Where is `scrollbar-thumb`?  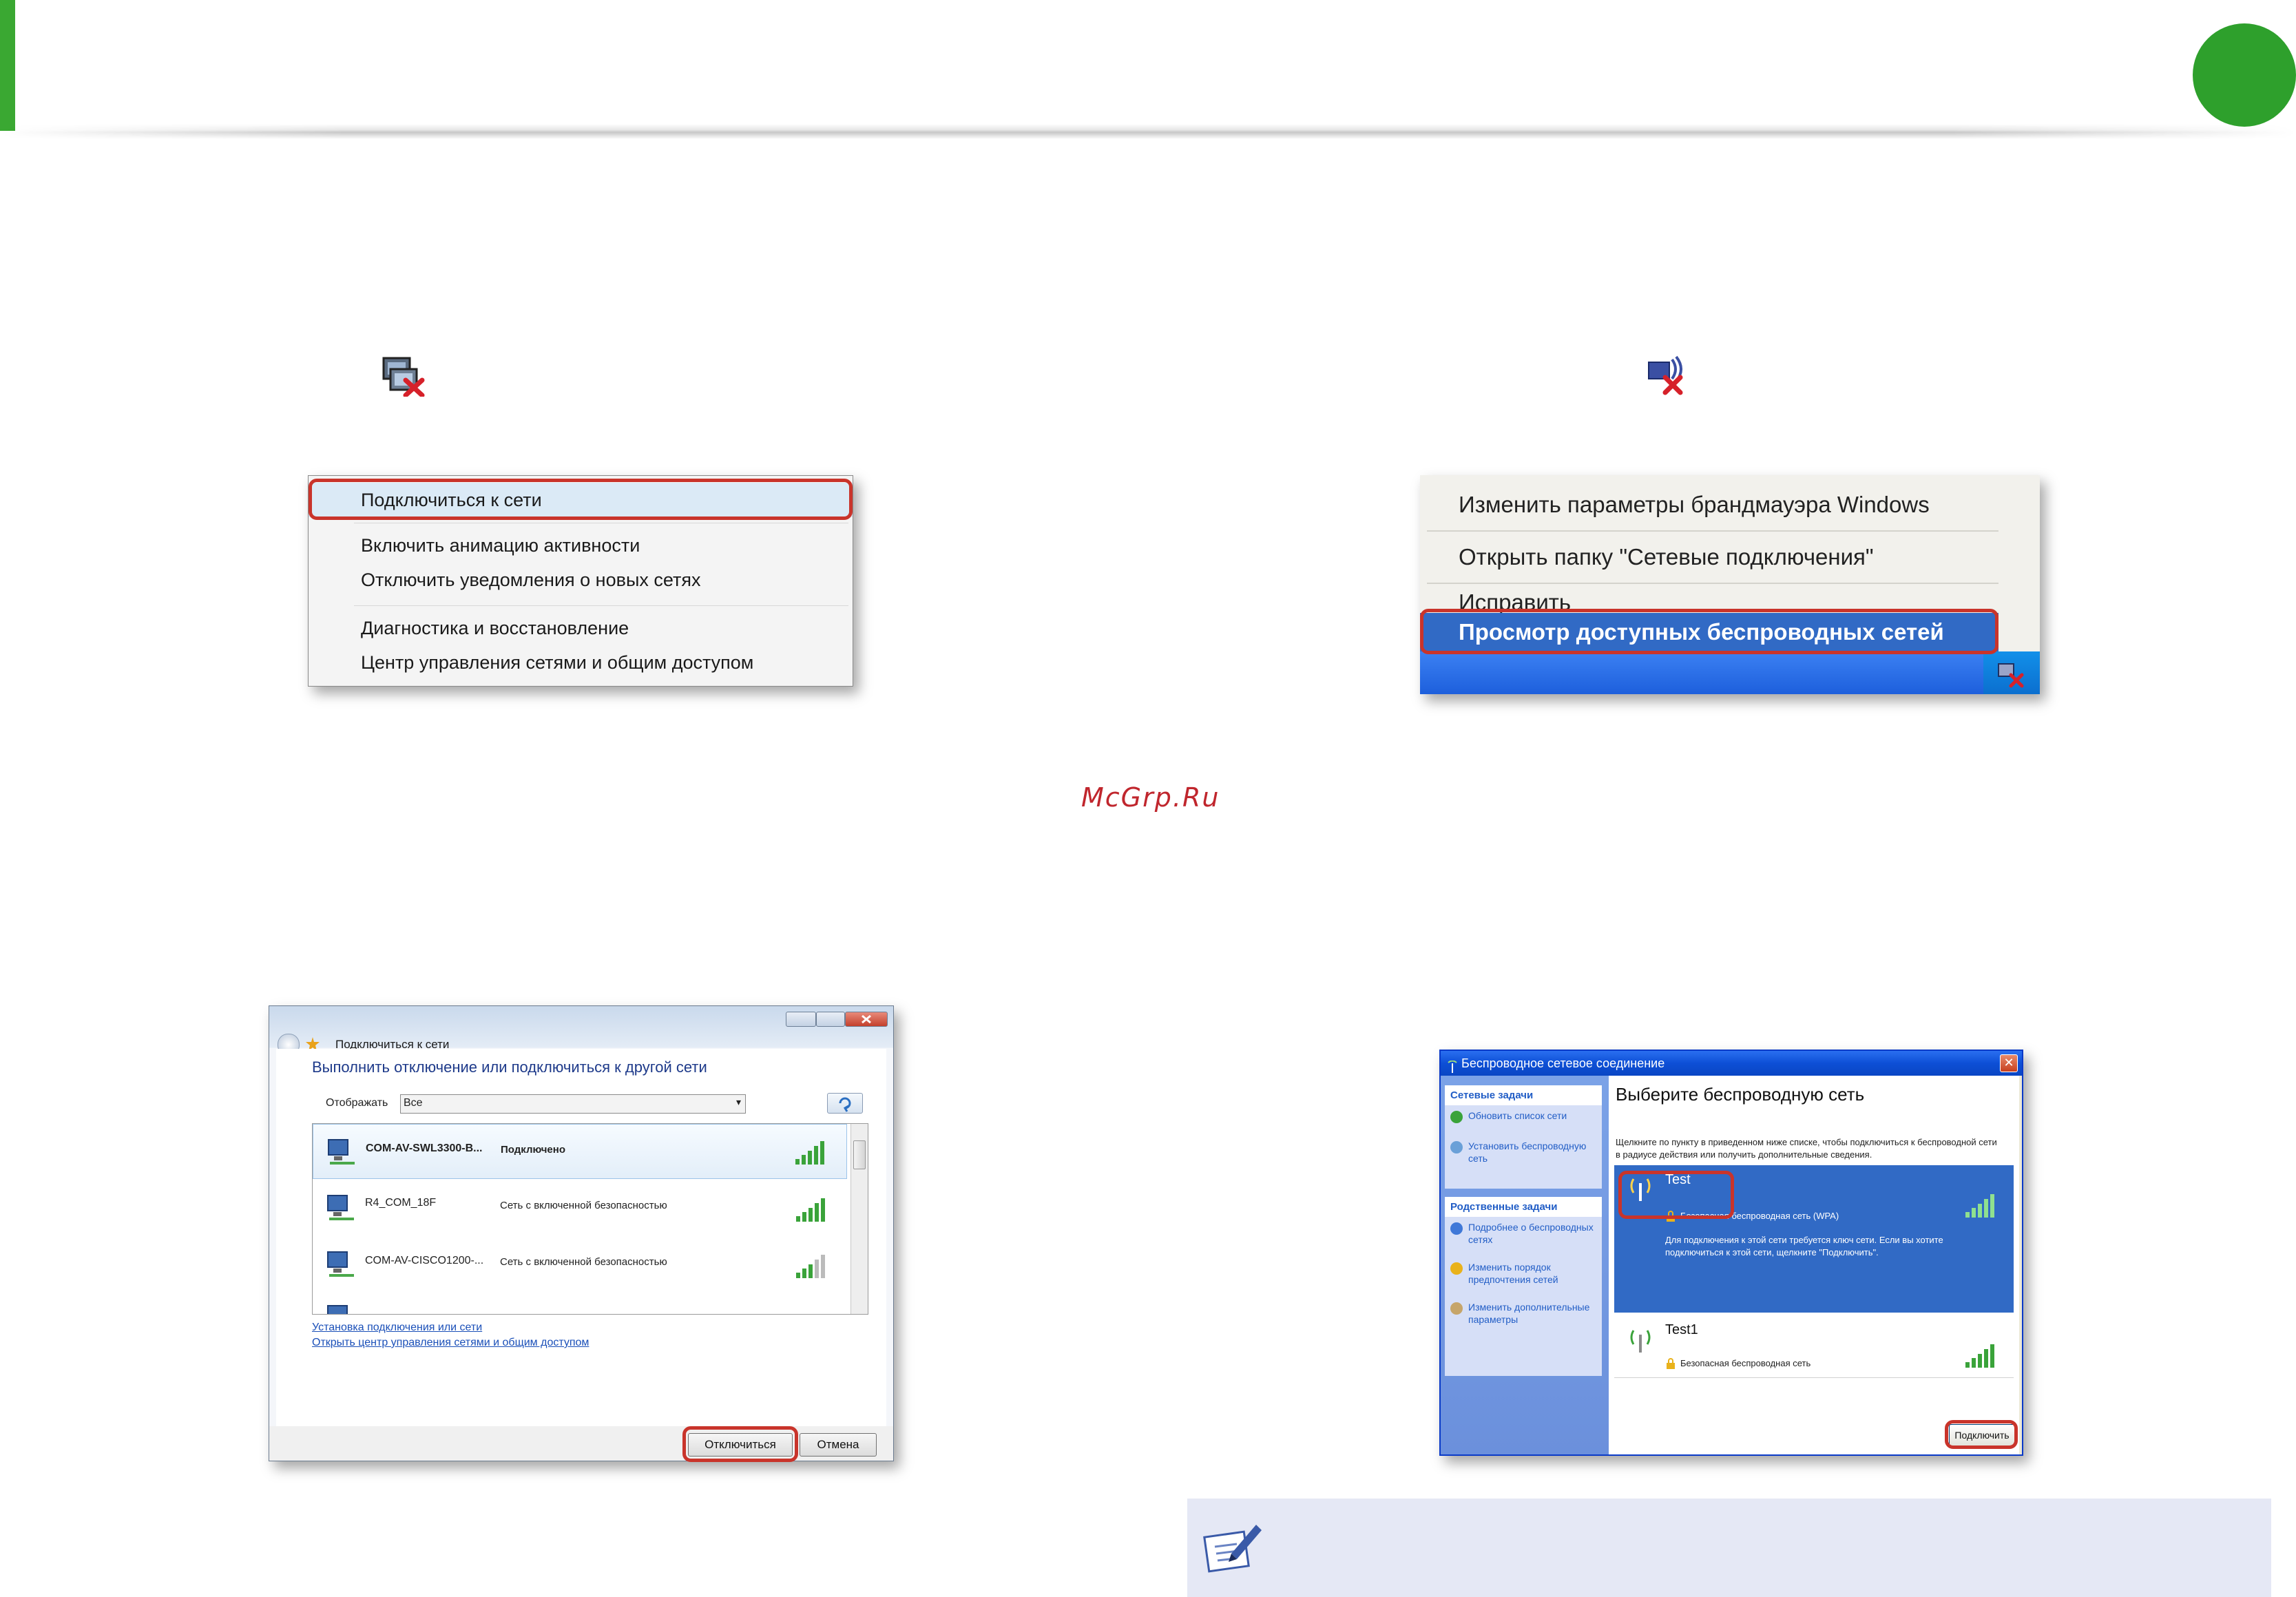 scrollbar-thumb is located at coordinates (859, 1154).